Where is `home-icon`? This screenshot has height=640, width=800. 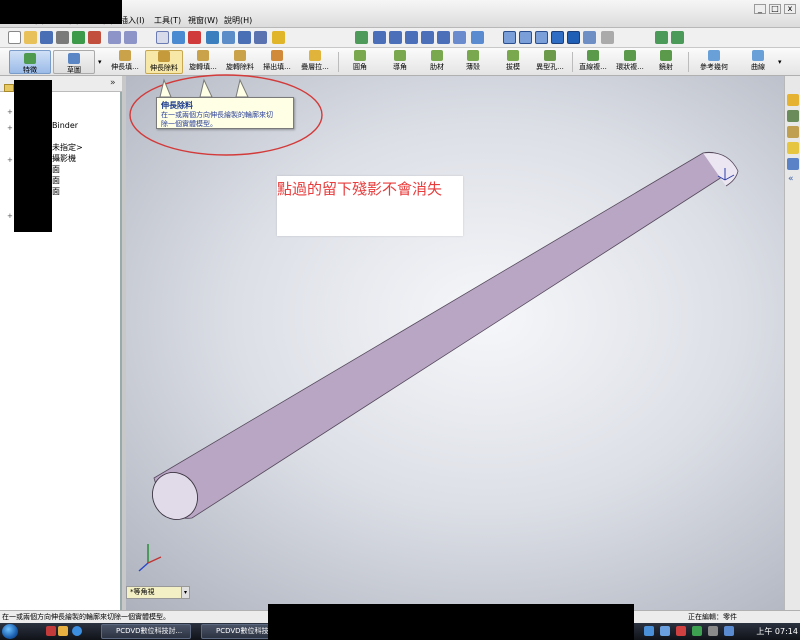
home-icon is located at coordinates (793, 100).